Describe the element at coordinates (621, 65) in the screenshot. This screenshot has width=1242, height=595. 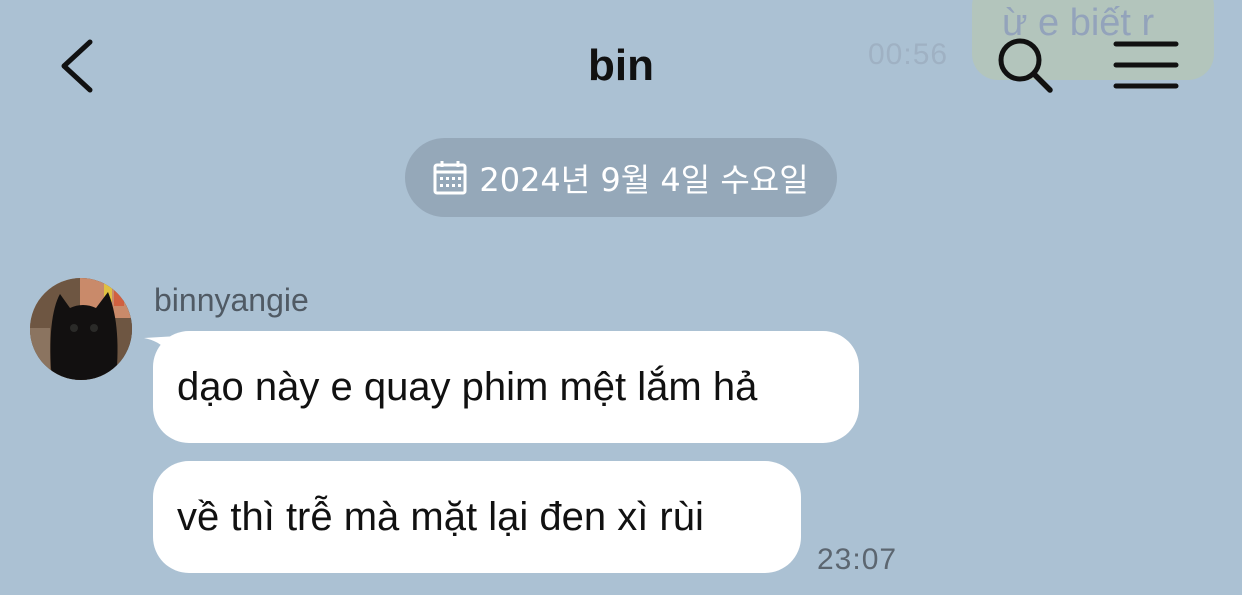
I see `chat-title: bin` at that location.